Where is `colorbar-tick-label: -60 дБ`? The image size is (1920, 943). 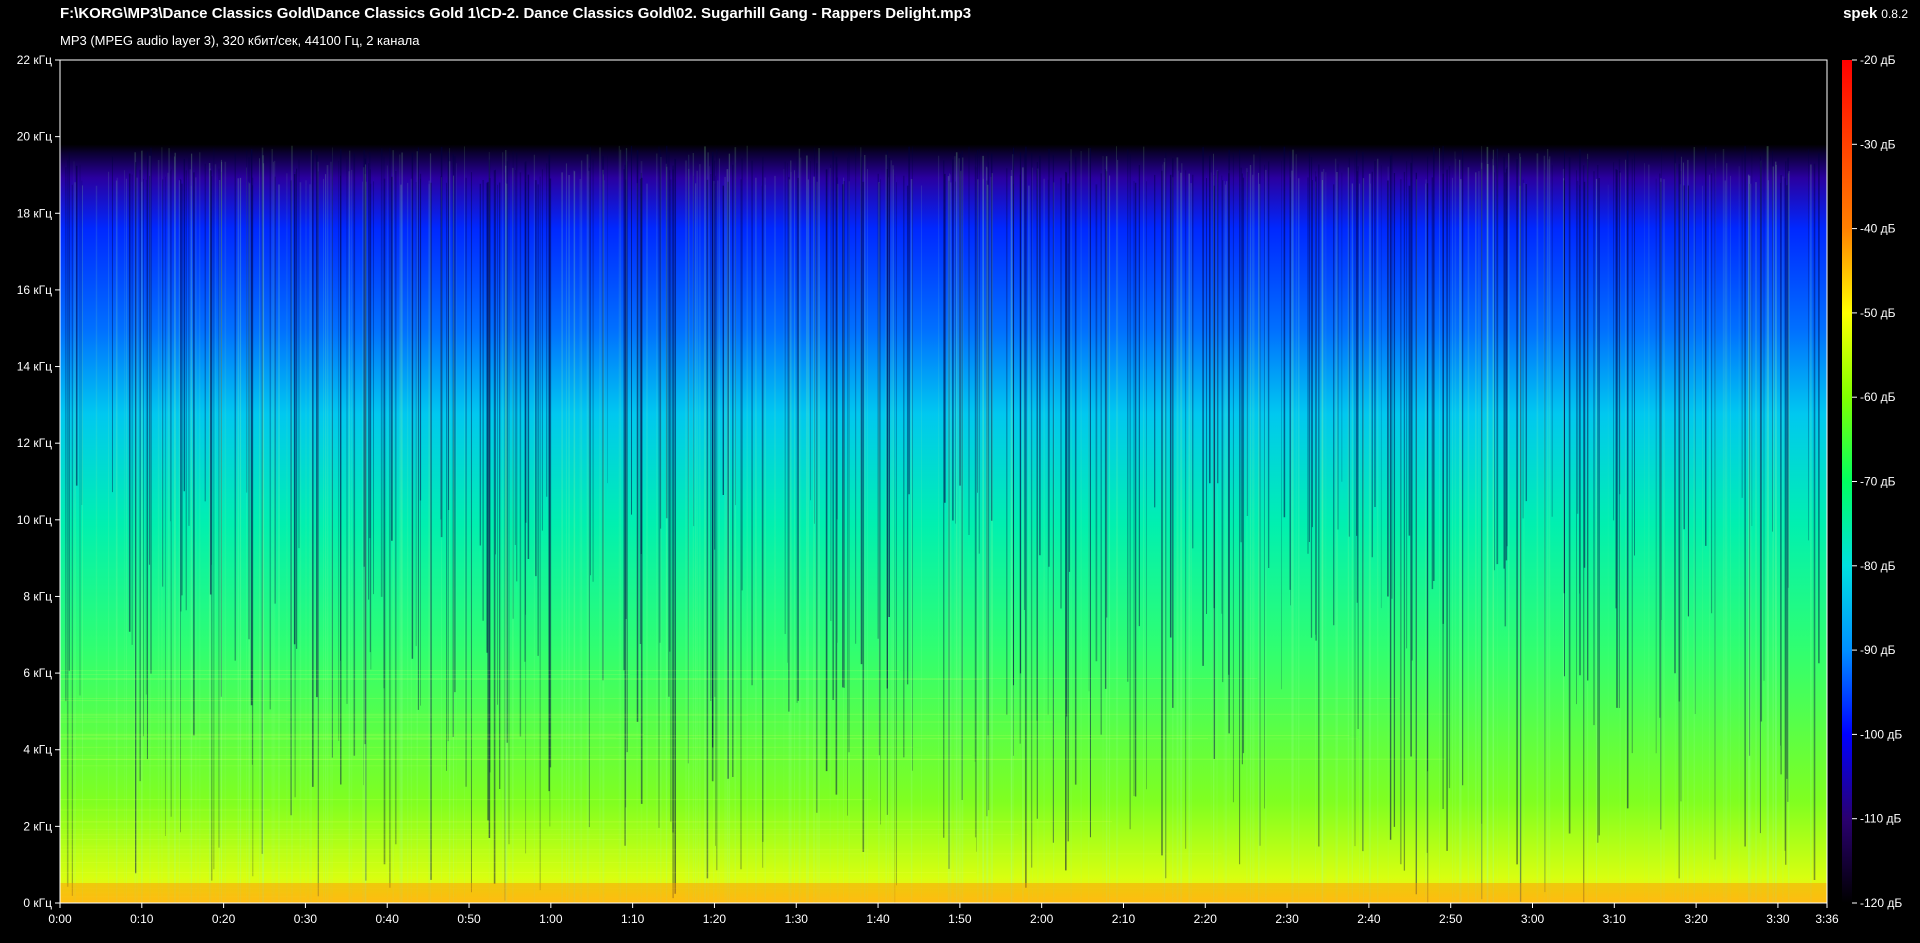 colorbar-tick-label: -60 дБ is located at coordinates (1878, 397).